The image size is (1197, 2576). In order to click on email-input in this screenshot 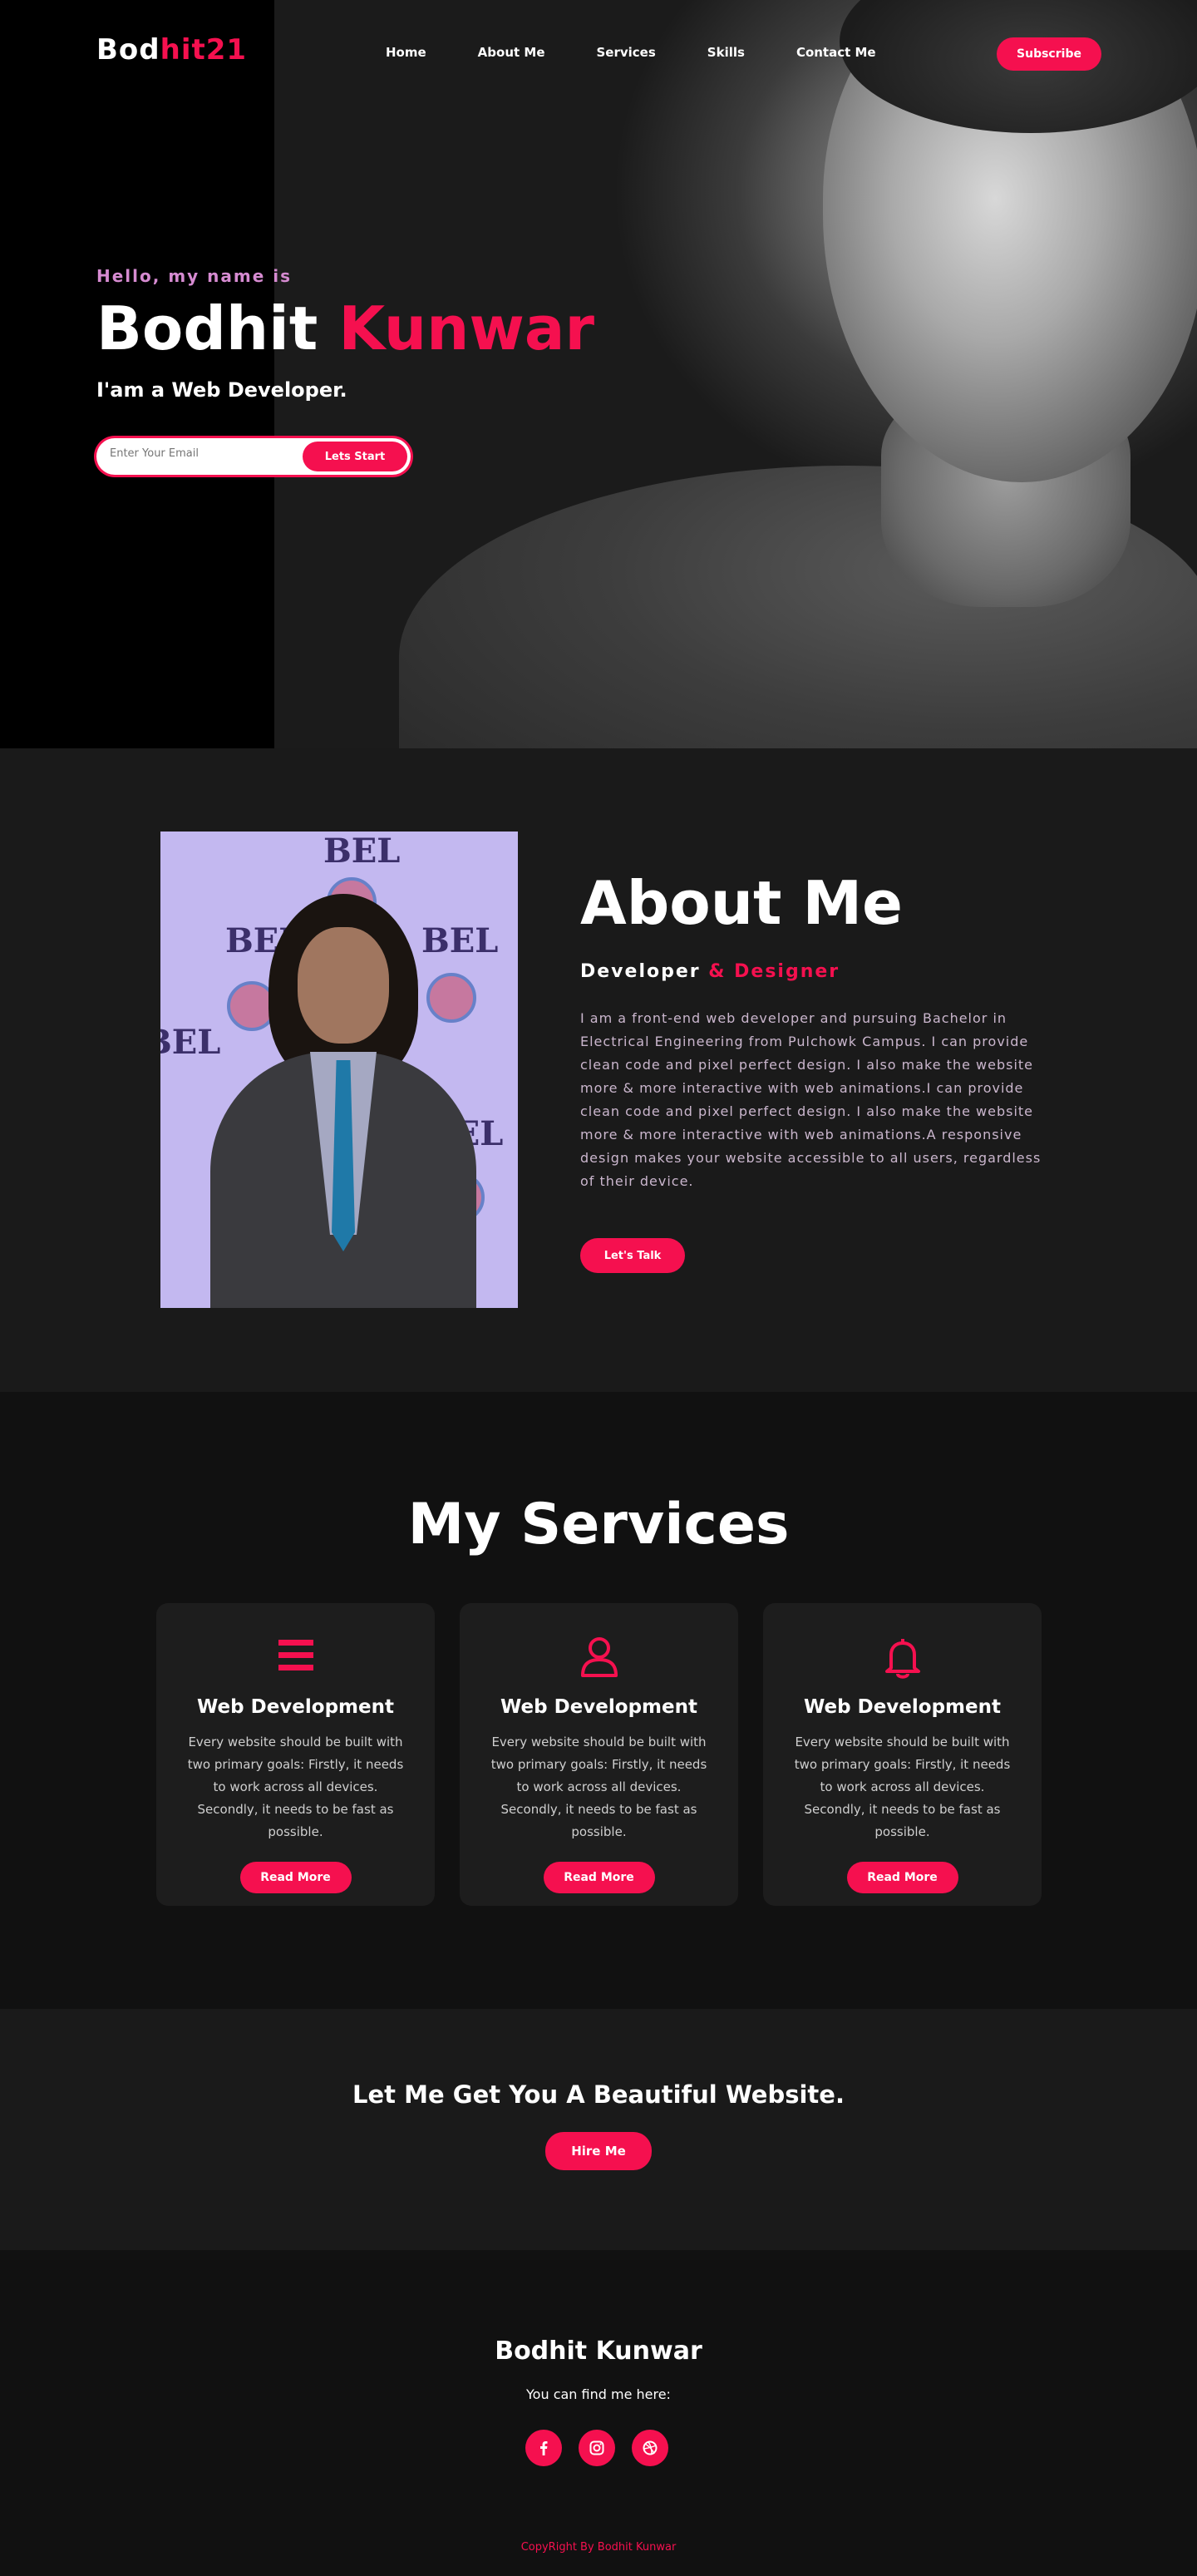, I will do `click(201, 454)`.